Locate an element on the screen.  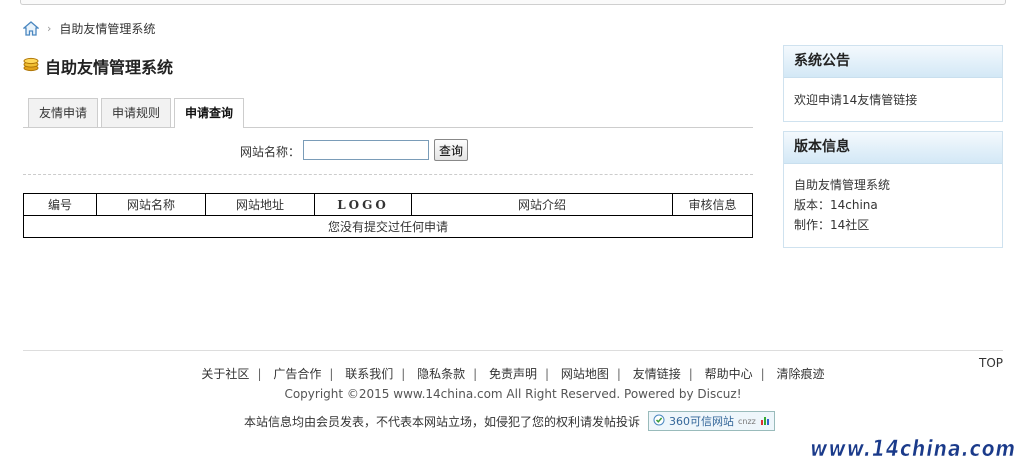
col-site-intro: 网站介绍 is located at coordinates (542, 204).